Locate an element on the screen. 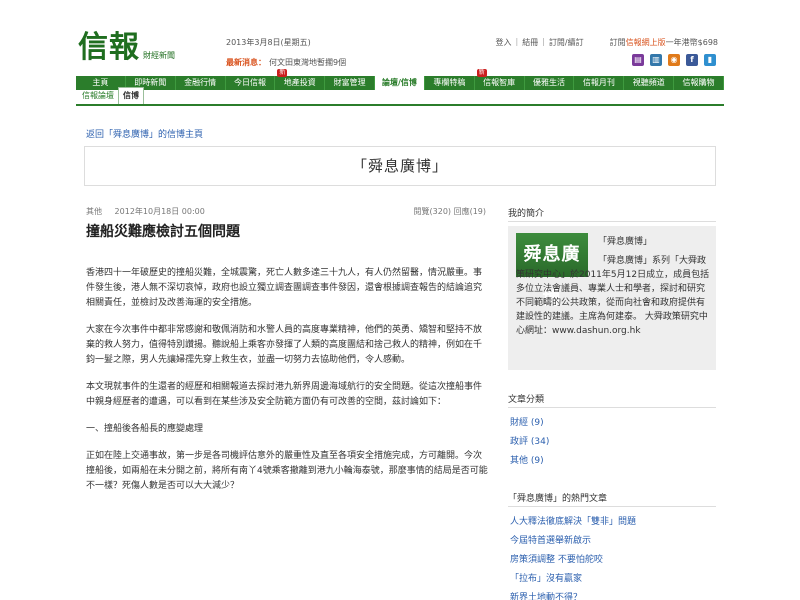  sub-nav-tab: 信博 is located at coordinates (131, 95).